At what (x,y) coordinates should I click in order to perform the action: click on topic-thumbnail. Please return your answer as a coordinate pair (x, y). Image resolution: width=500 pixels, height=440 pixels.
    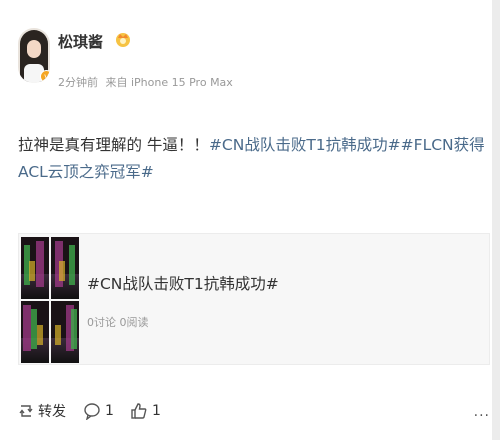
    Looking at the image, I should click on (50, 299).